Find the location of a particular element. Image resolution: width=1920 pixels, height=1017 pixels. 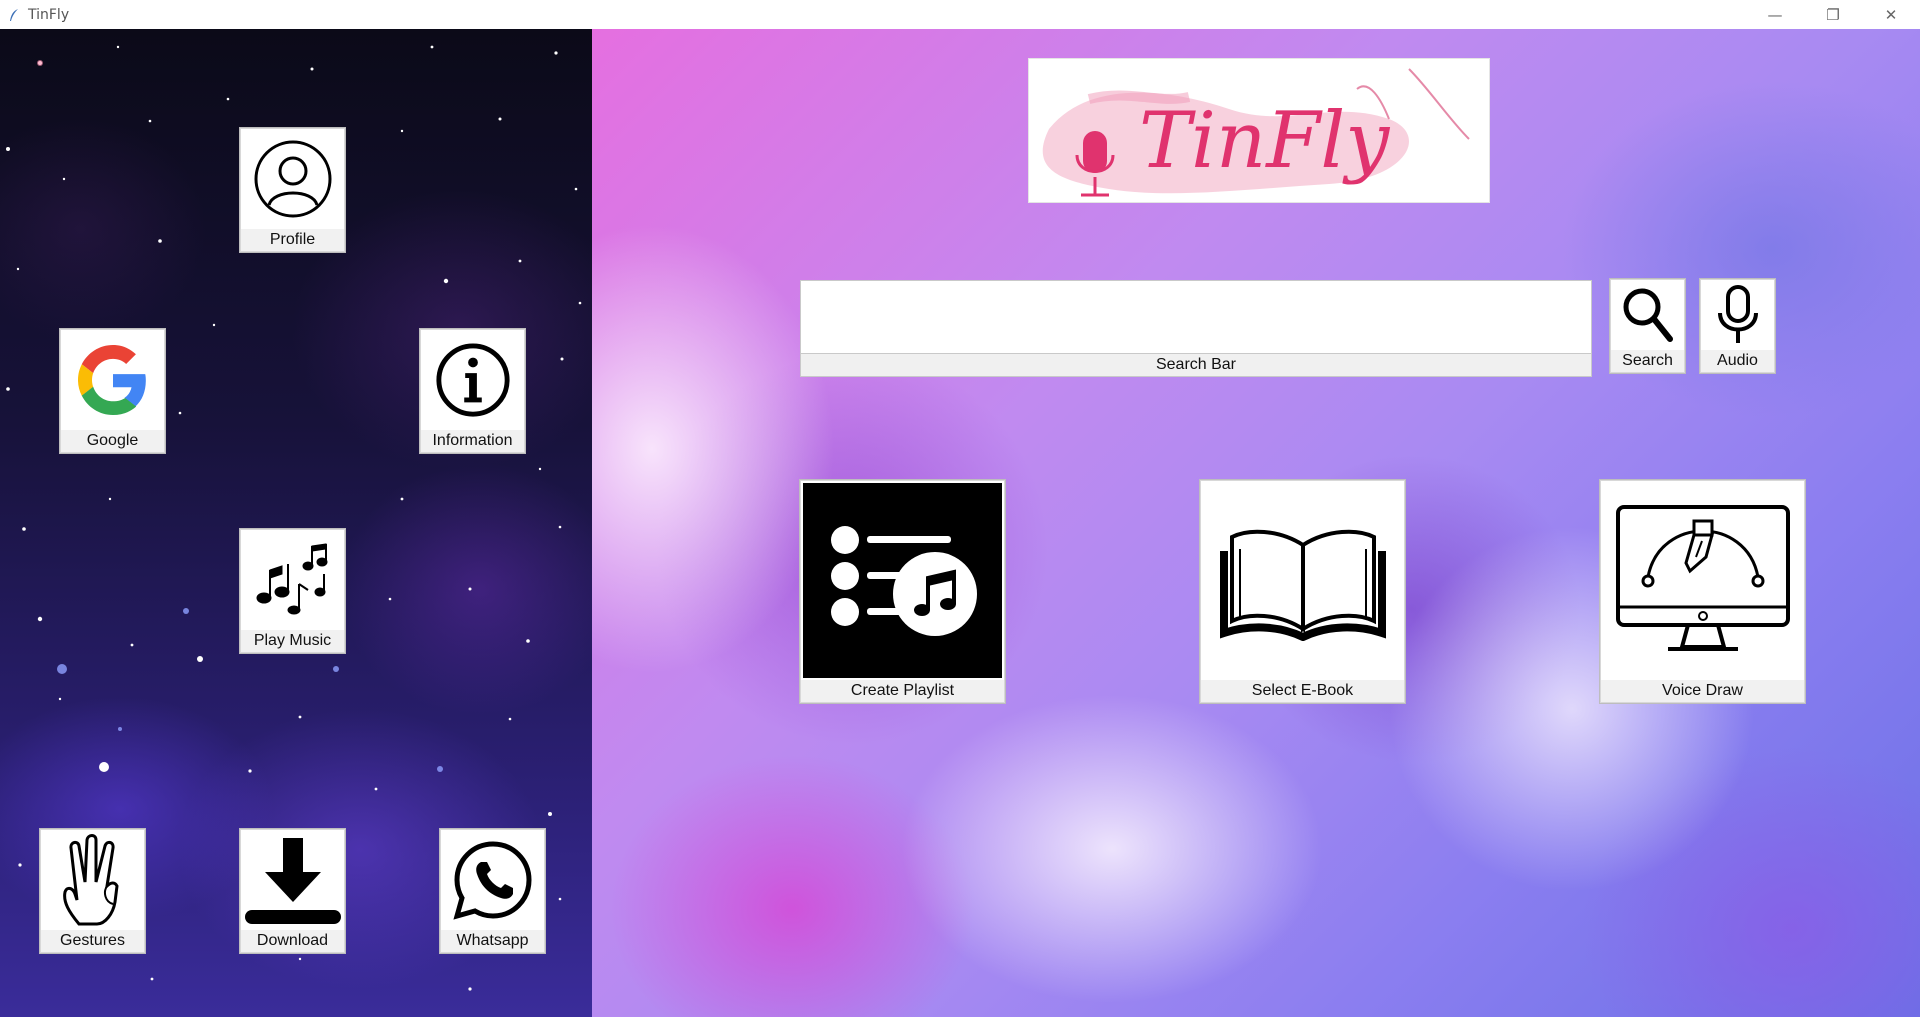

minimize-button: — is located at coordinates (1775, 14).